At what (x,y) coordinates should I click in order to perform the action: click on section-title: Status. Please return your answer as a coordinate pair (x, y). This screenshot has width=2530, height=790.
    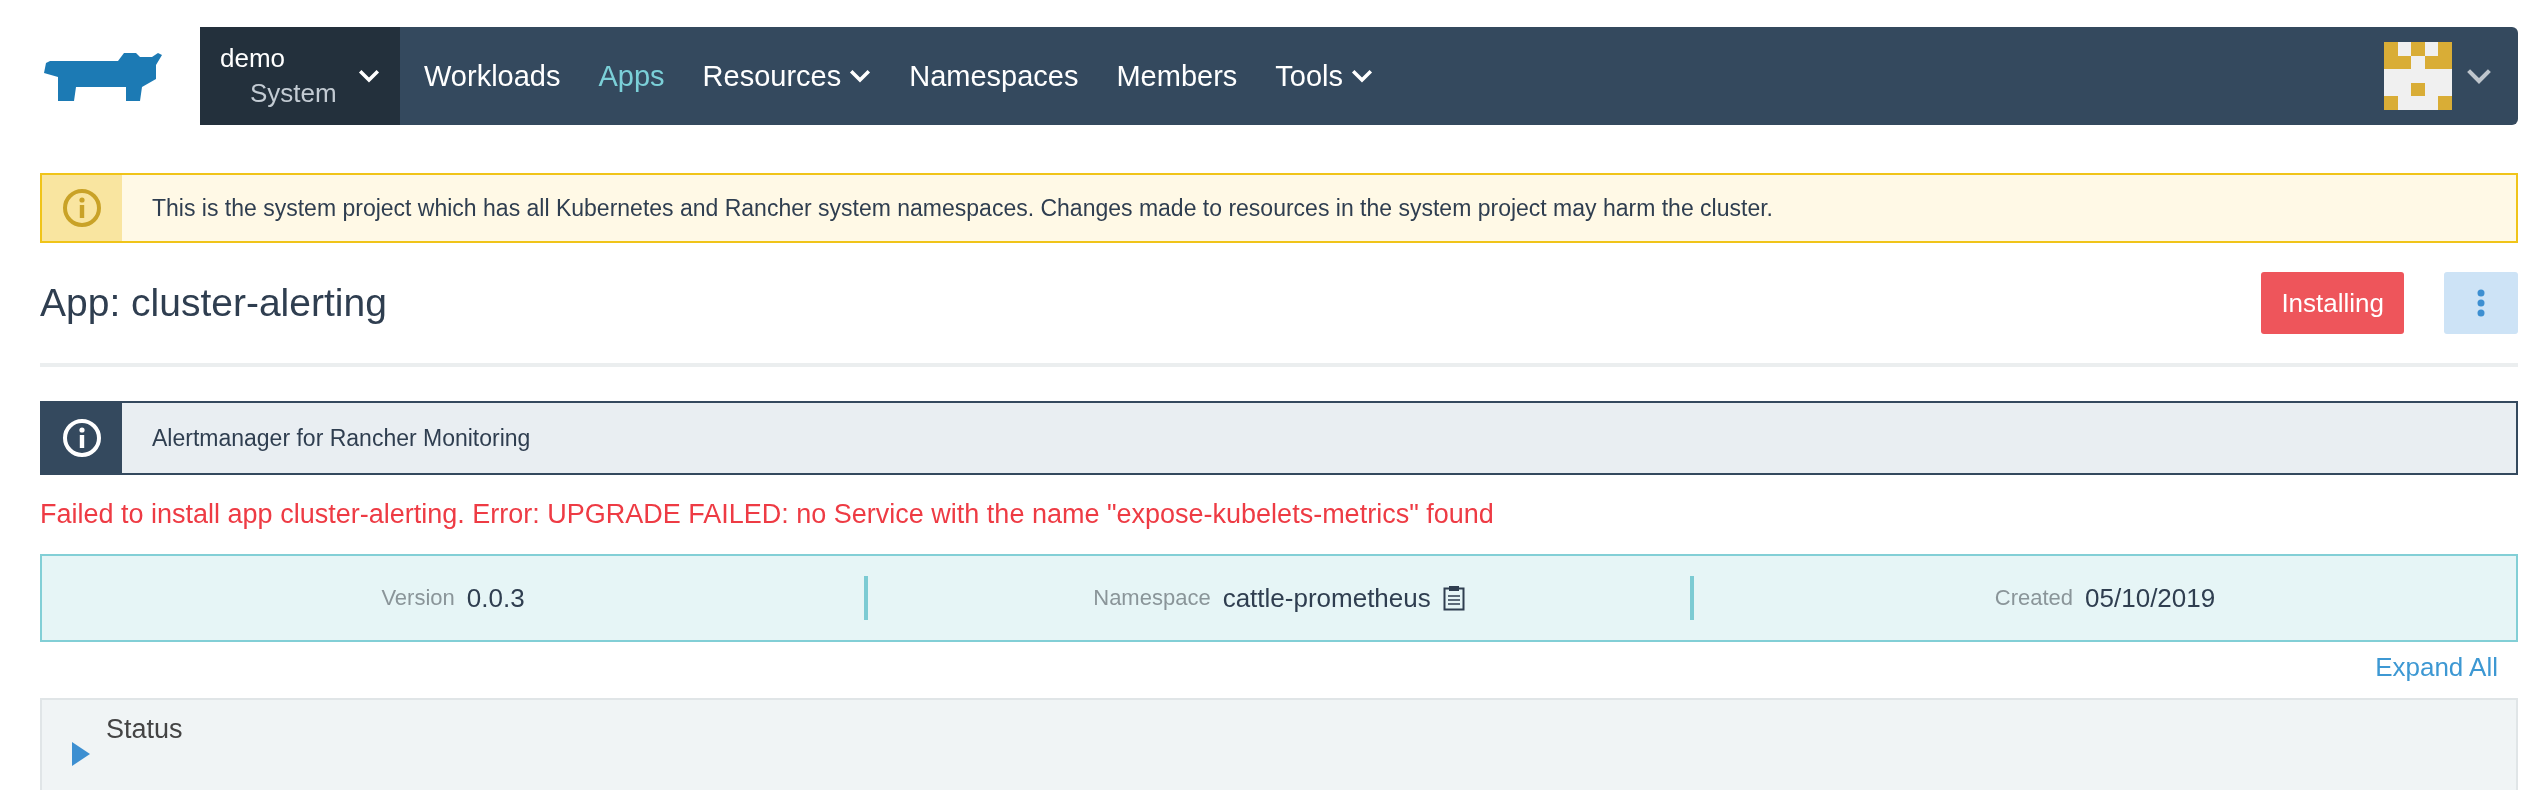
    Looking at the image, I should click on (144, 729).